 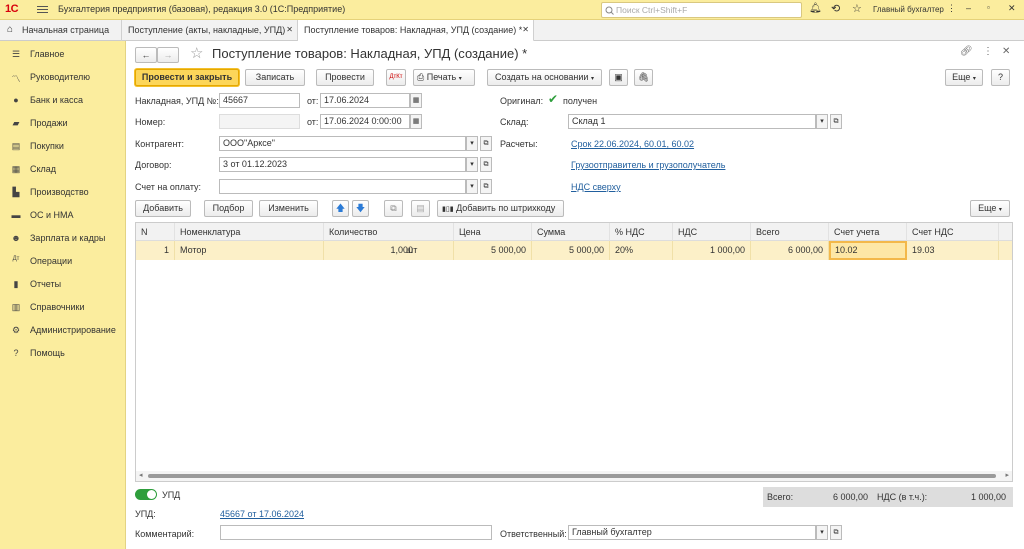 I want to click on column-header: % НДС, so click(x=641, y=232).